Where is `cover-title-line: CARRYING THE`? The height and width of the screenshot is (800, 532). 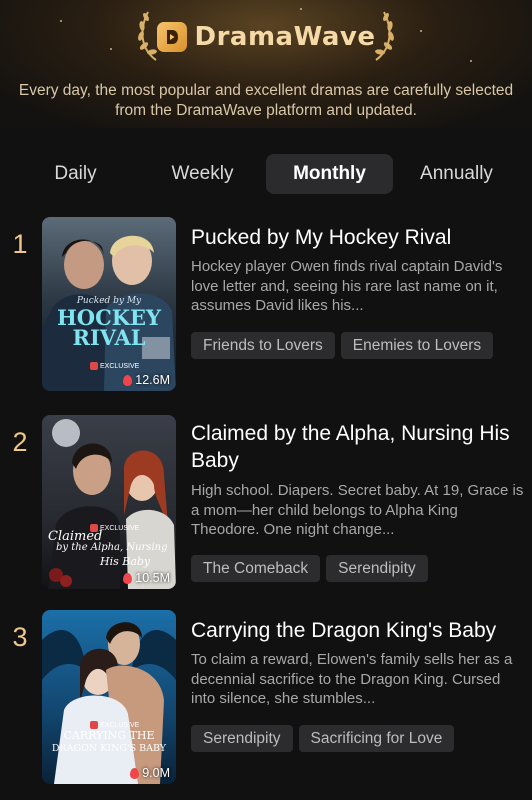 cover-title-line: CARRYING THE is located at coordinates (109, 735).